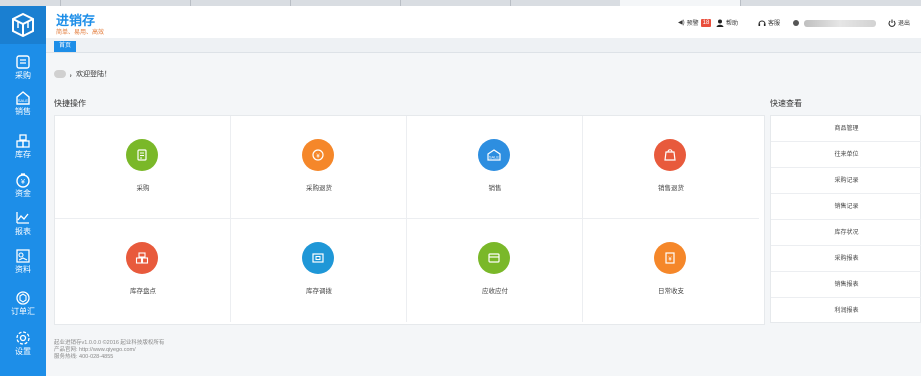 This screenshot has width=921, height=376. Describe the element at coordinates (671, 291) in the screenshot. I see `quick-op-label: 日常收支` at that location.